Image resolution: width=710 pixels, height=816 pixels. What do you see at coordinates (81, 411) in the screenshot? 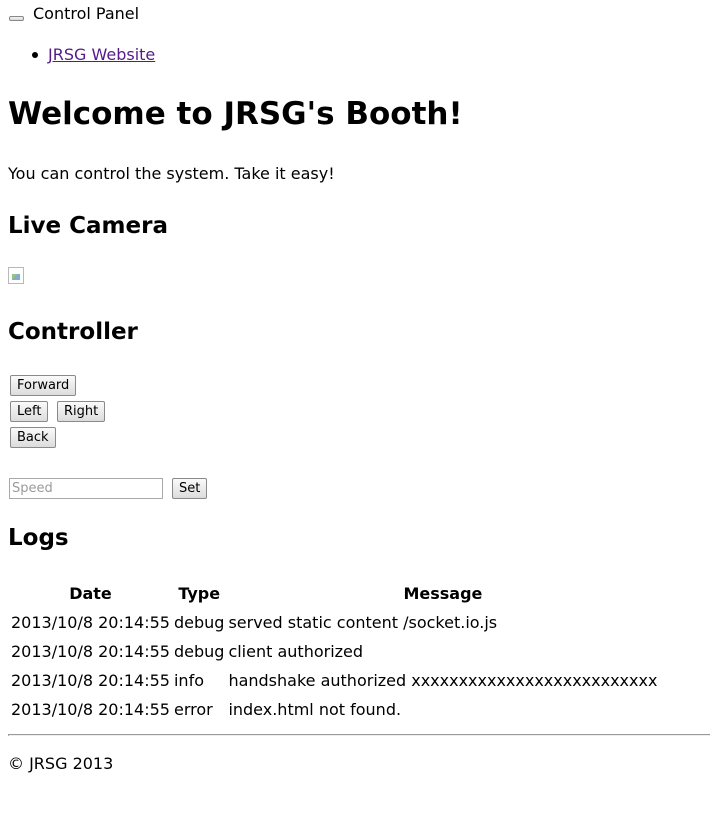
I see `right-button: Right` at bounding box center [81, 411].